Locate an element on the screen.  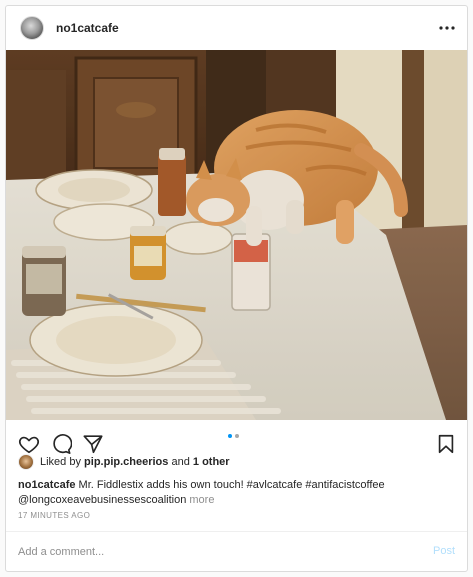
share-button is located at coordinates (93, 444).